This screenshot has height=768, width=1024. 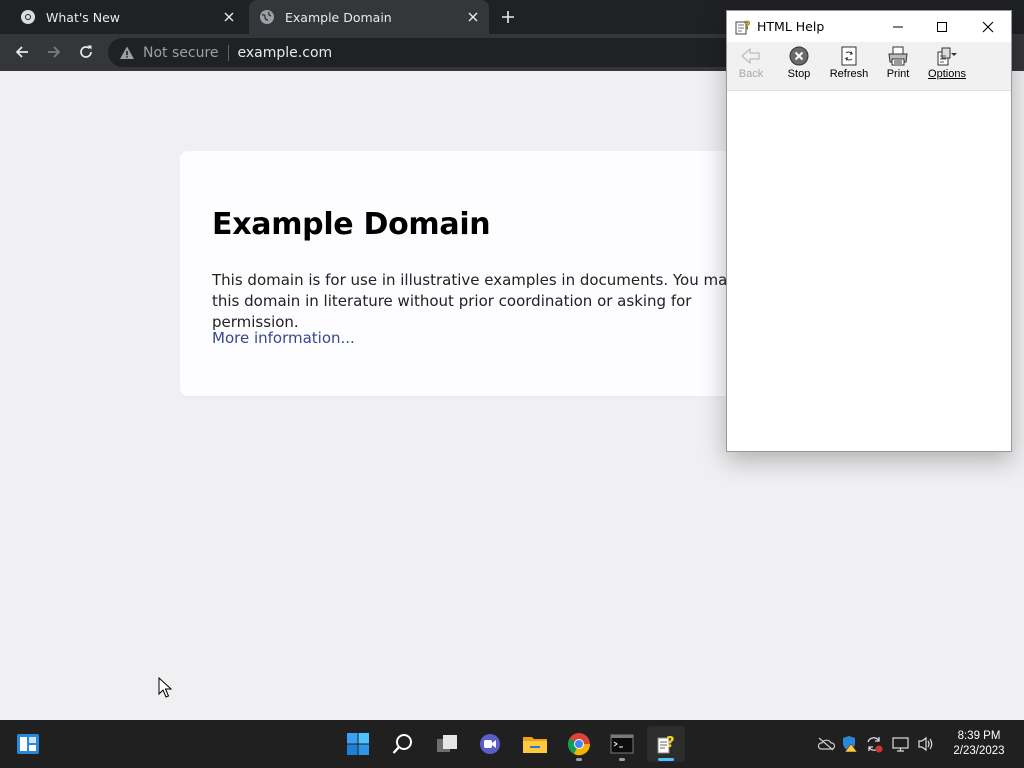 I want to click on start-button, so click(x=358, y=744).